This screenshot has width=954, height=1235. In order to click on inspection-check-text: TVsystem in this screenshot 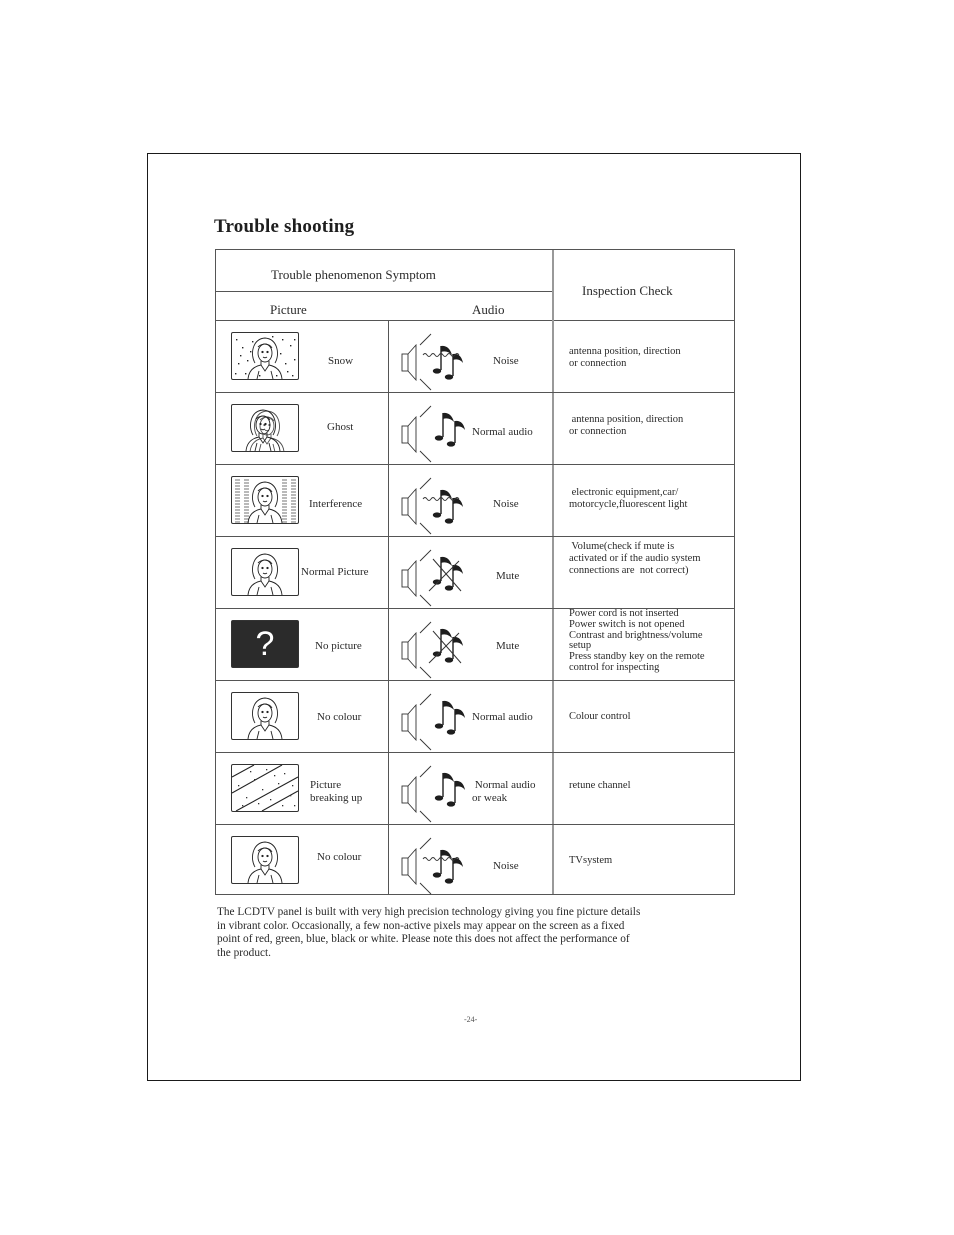, I will do `click(590, 861)`.